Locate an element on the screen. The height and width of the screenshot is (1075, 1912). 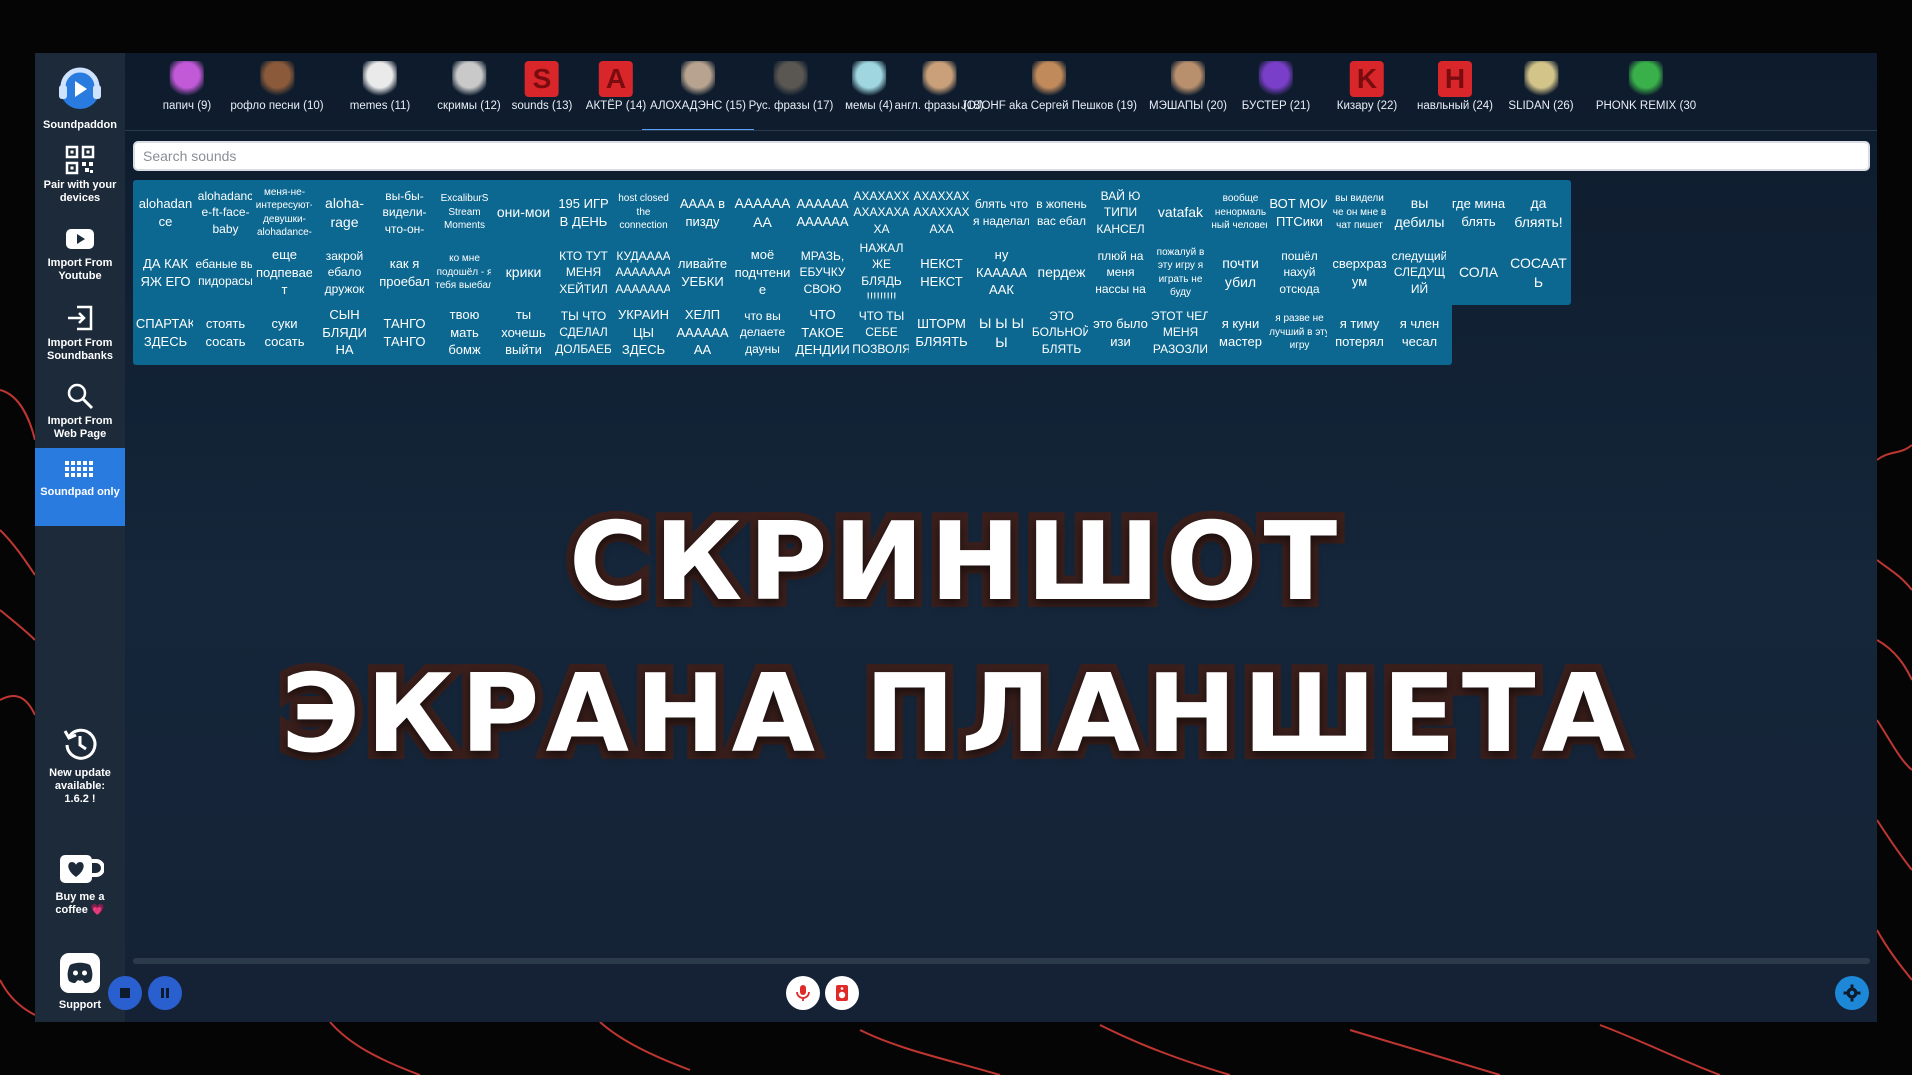
sound-pad-button: твою мать бомж is located at coordinates (464, 332).